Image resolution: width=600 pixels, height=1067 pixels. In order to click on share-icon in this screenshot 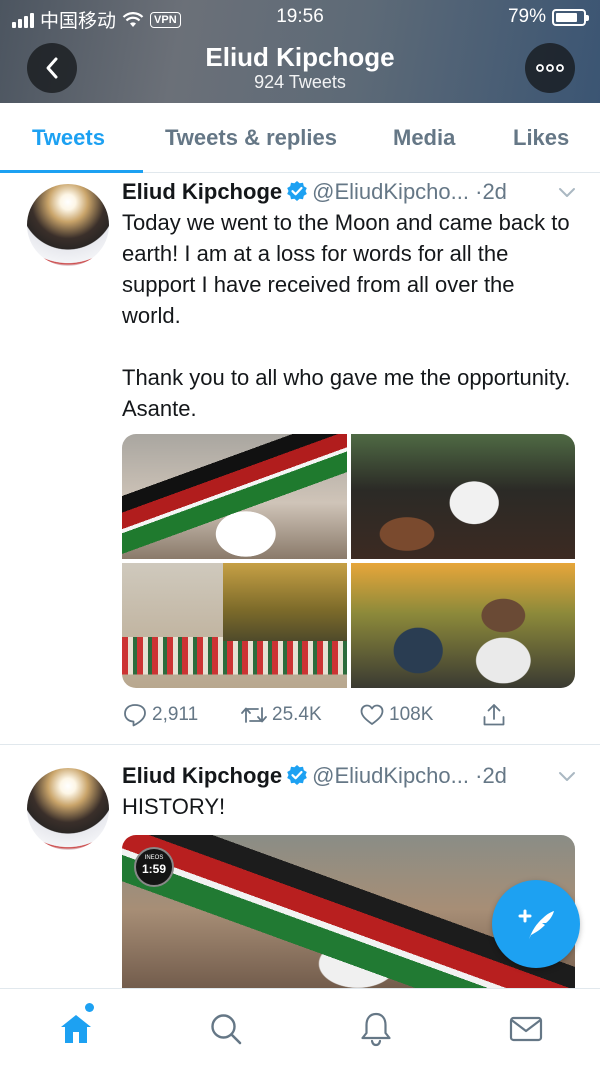, I will do `click(494, 715)`.